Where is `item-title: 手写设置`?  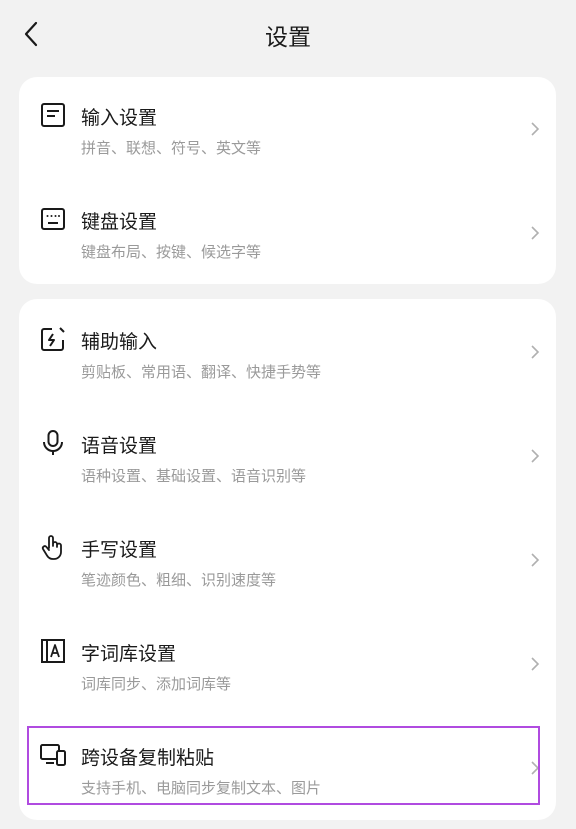 item-title: 手写设置 is located at coordinates (119, 550).